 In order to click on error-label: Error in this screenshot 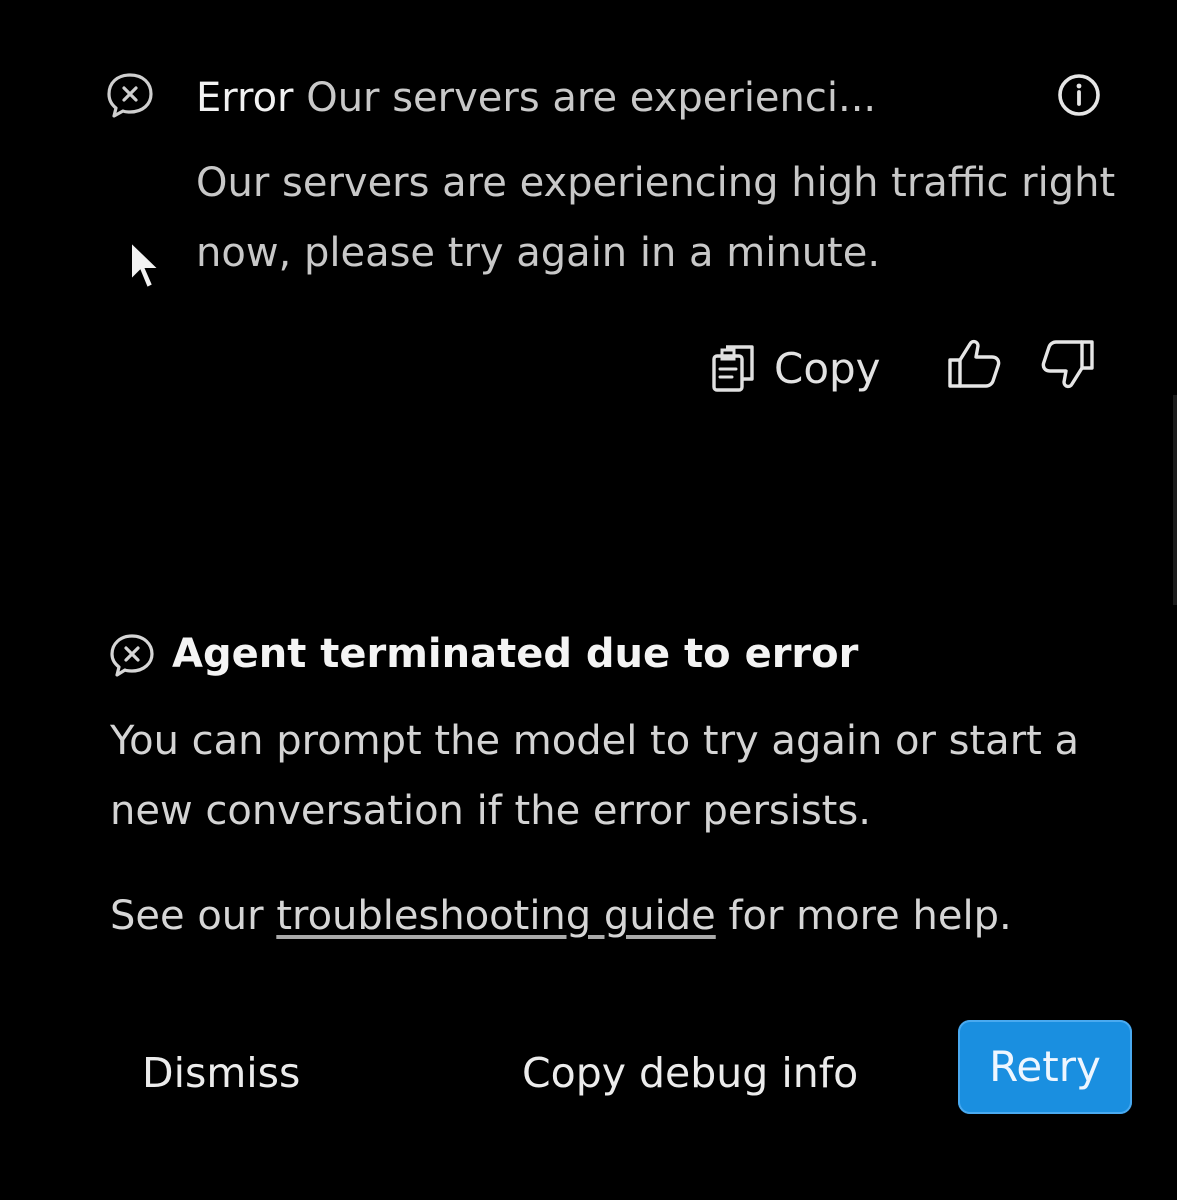, I will do `click(245, 98)`.